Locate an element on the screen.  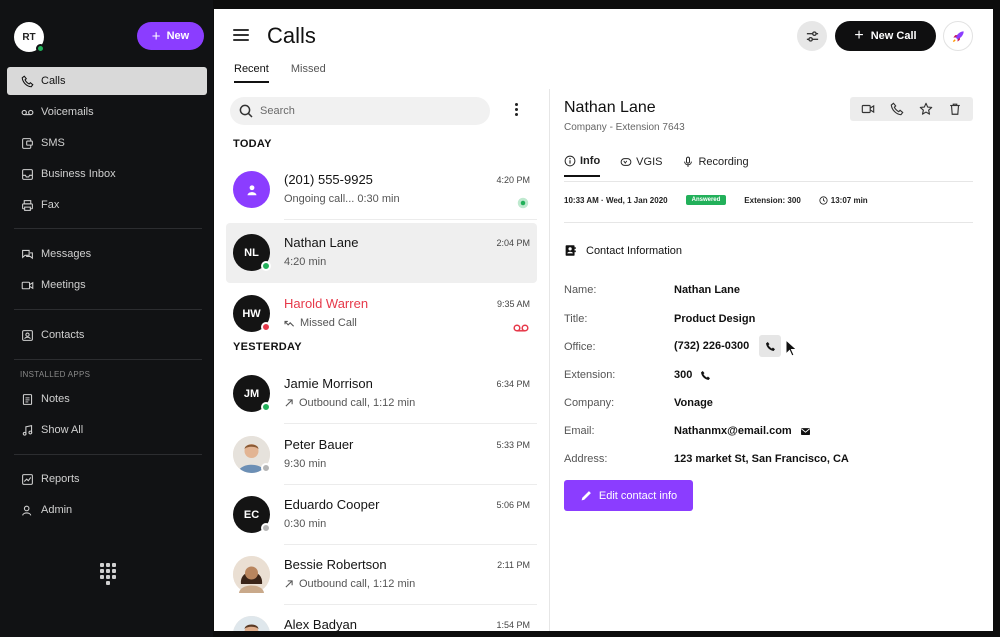
sidebar-item-meetings: Meetings is located at coordinates (107, 285).